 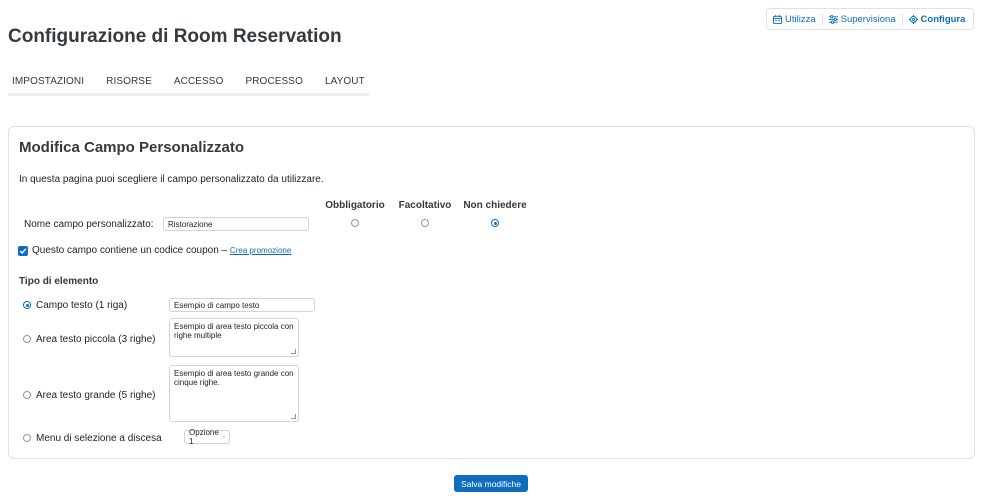 What do you see at coordinates (27, 339) in the screenshot?
I see `radio-area-piccola` at bounding box center [27, 339].